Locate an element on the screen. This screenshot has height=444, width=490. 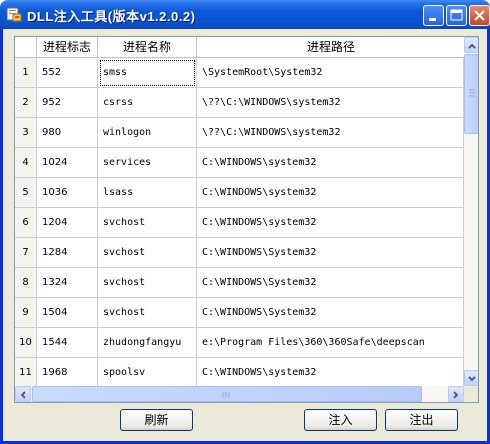
table-row: 7 1284 svchost C:\WINDOWS\System32 is located at coordinates (239, 253).